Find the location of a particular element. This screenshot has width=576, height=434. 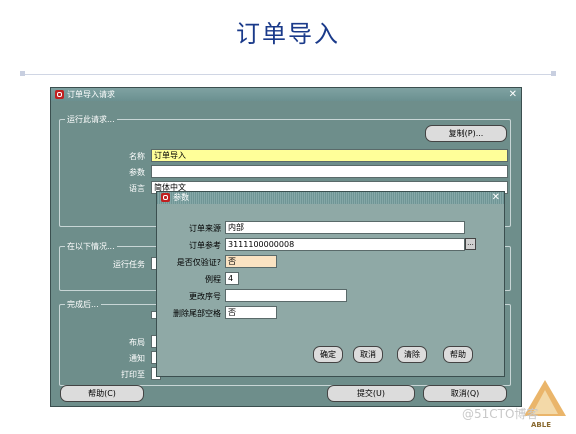

dialog-titlebar: 参数 ✕ is located at coordinates (330, 198).